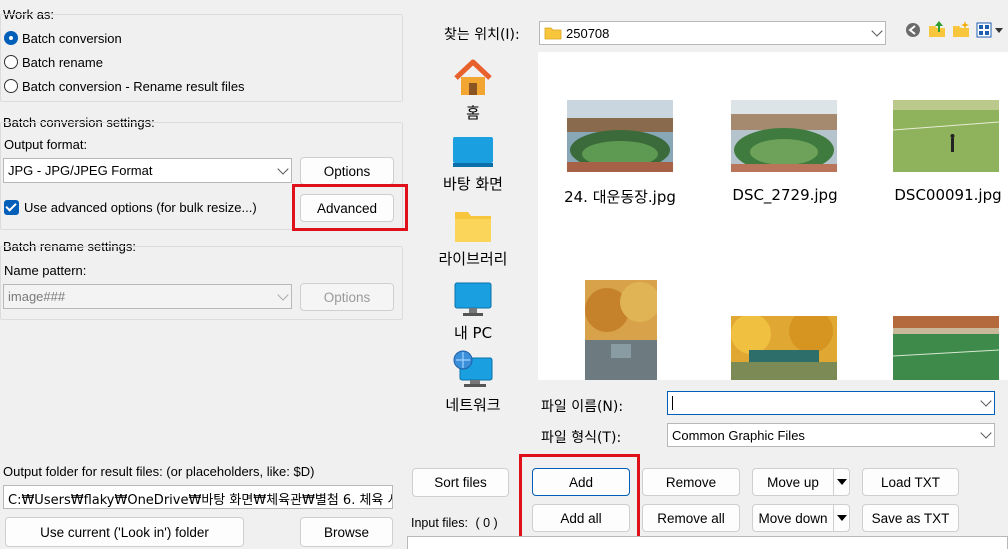 The width and height of the screenshot is (1008, 549). What do you see at coordinates (11, 38) in the screenshot?
I see `radio-button-checked` at bounding box center [11, 38].